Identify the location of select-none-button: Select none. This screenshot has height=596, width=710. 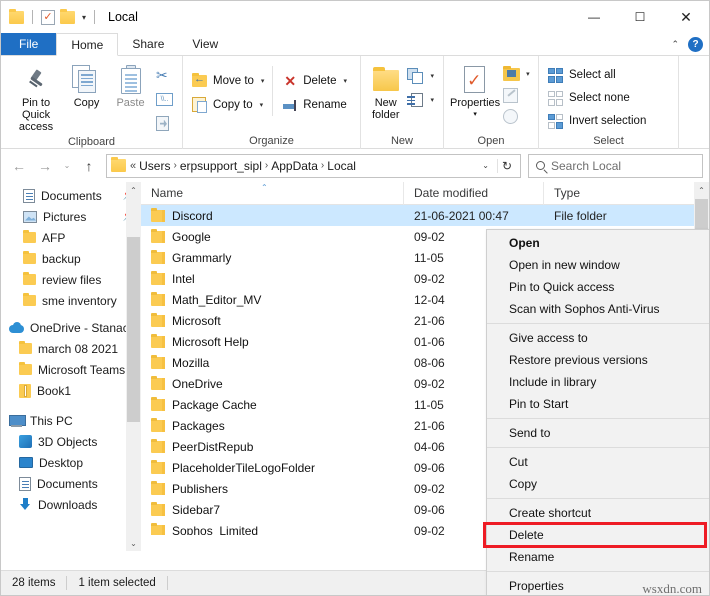
(597, 97).